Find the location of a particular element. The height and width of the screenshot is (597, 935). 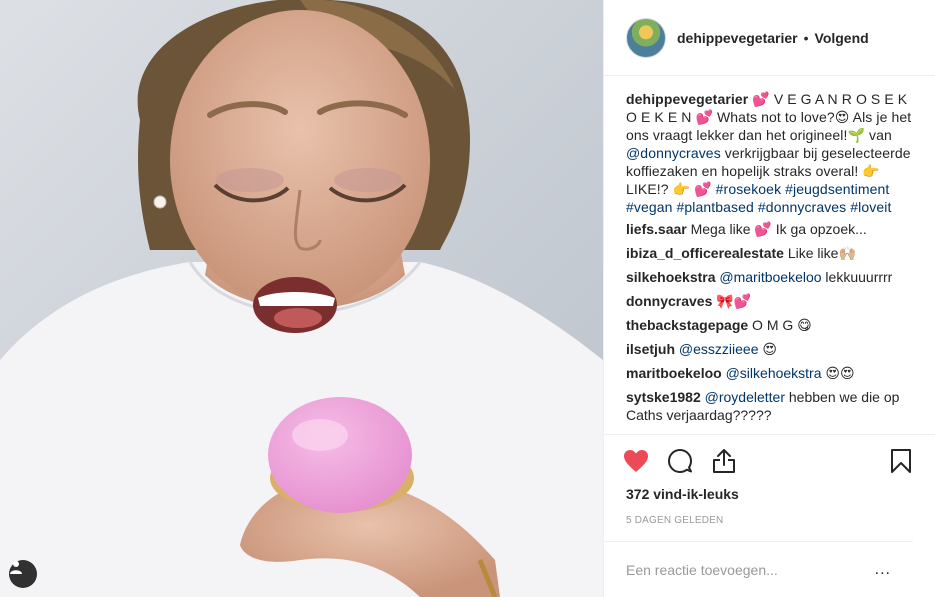

mention-link: @donnycraves is located at coordinates (673, 153).